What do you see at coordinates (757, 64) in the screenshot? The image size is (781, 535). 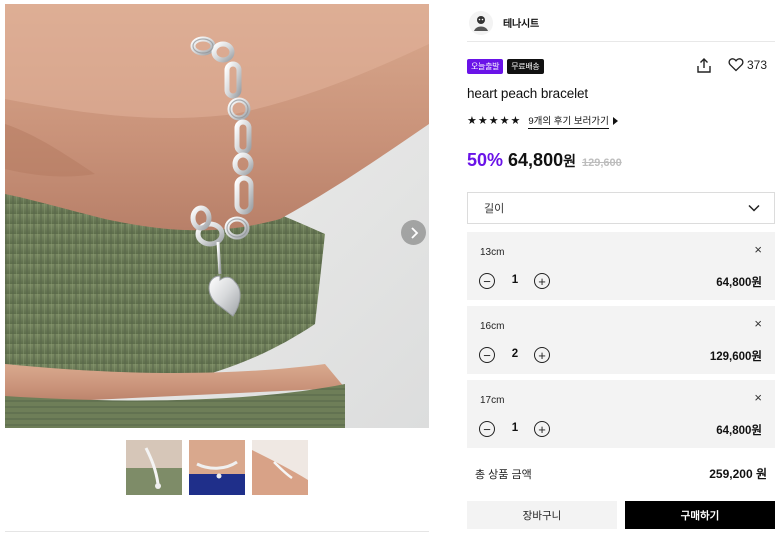 I see `like-count: 373` at bounding box center [757, 64].